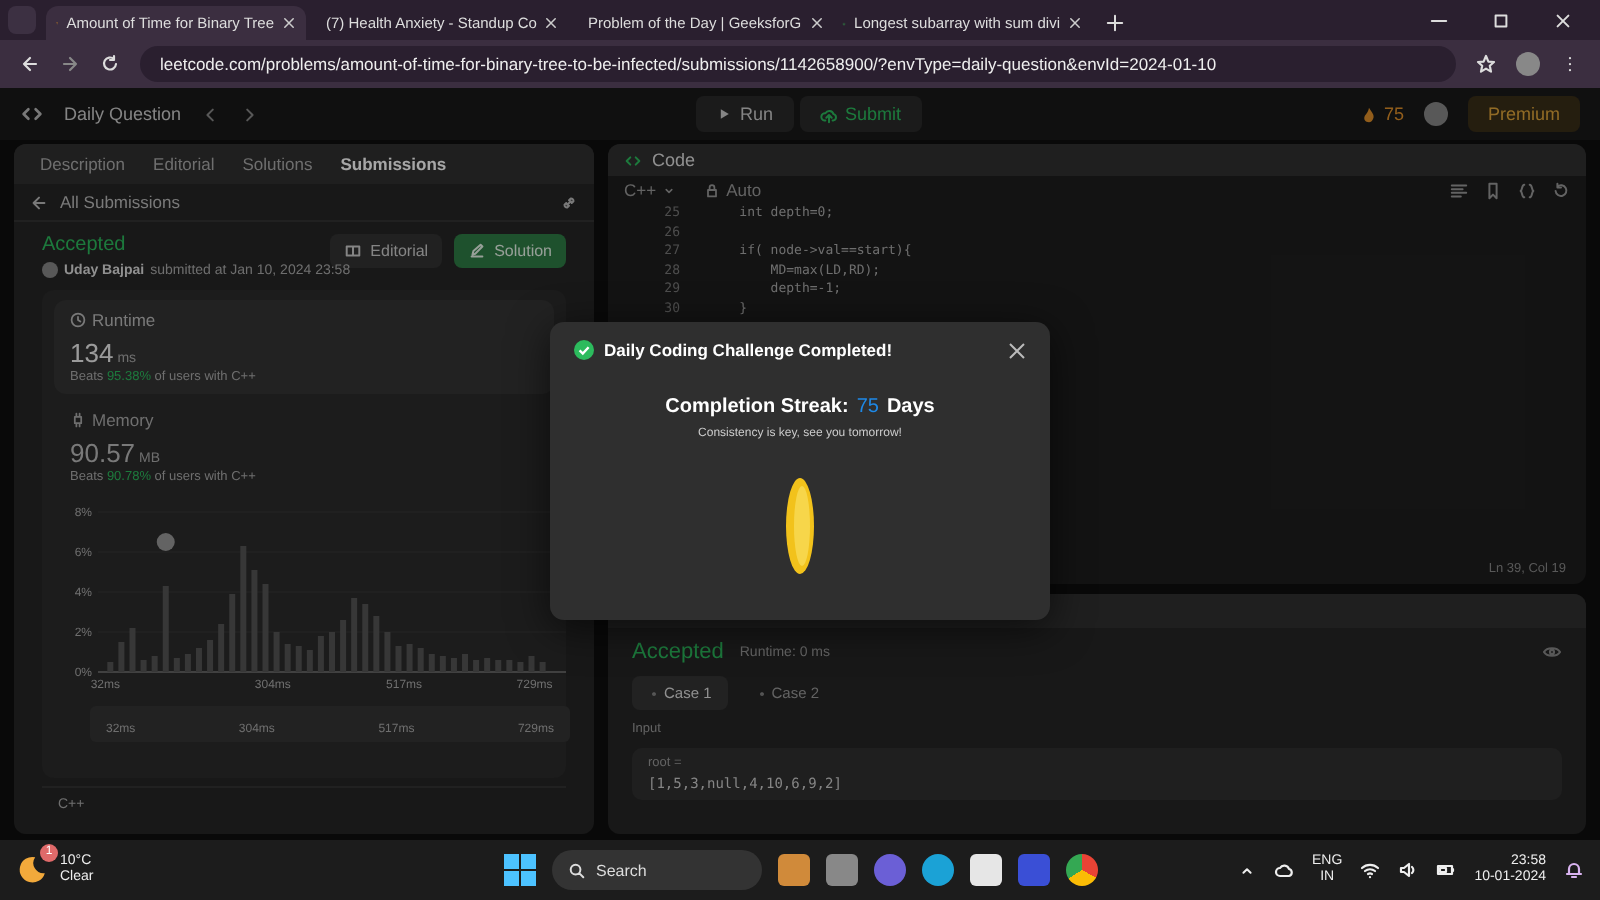 This screenshot has height=900, width=1600. Describe the element at coordinates (569, 202) in the screenshot. I see `link-icon` at that location.